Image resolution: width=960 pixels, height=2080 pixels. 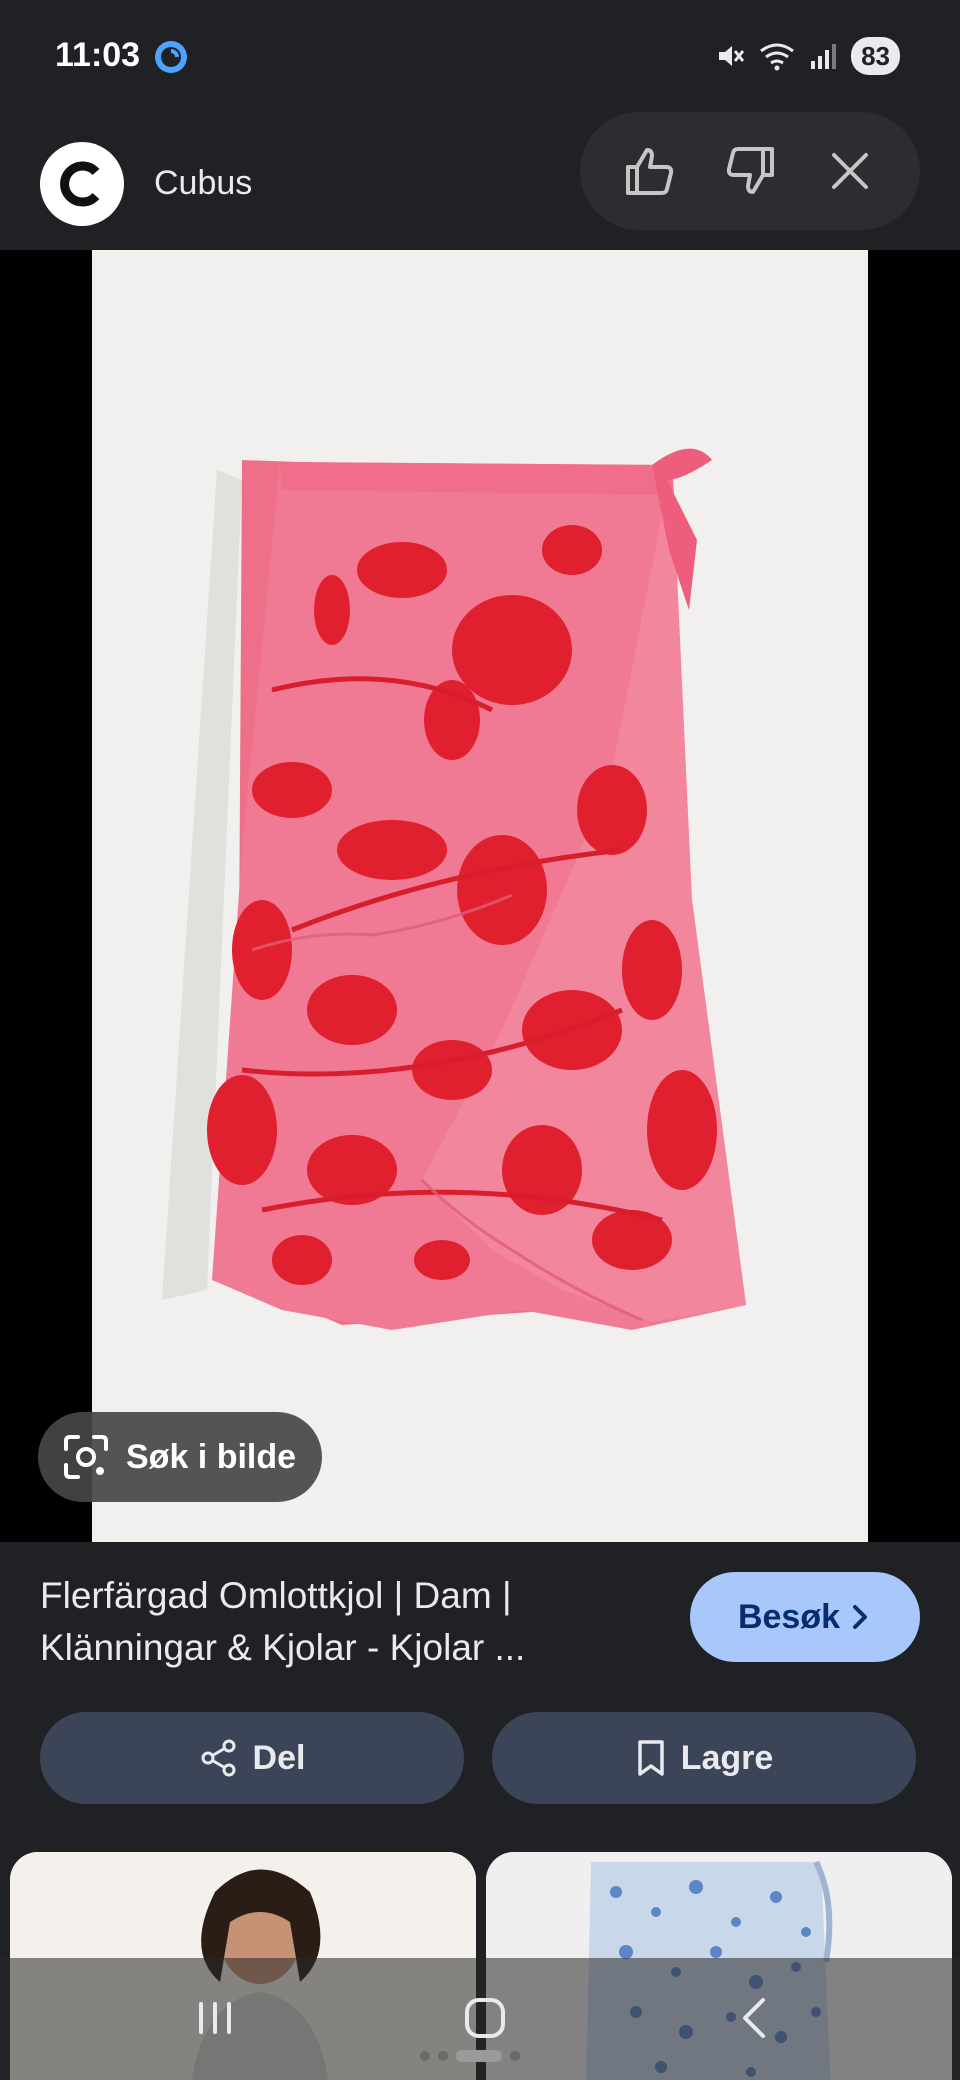 I want to click on page-indicator, so click(x=470, y=2056).